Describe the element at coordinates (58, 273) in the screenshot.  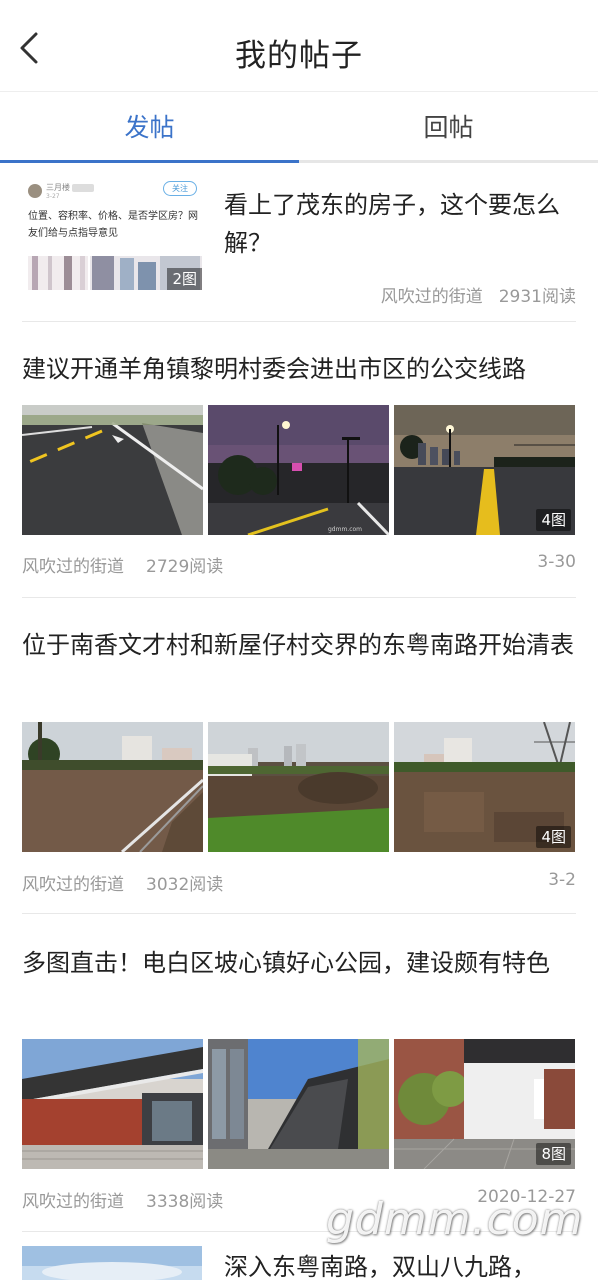
I see `thumbnail-image` at that location.